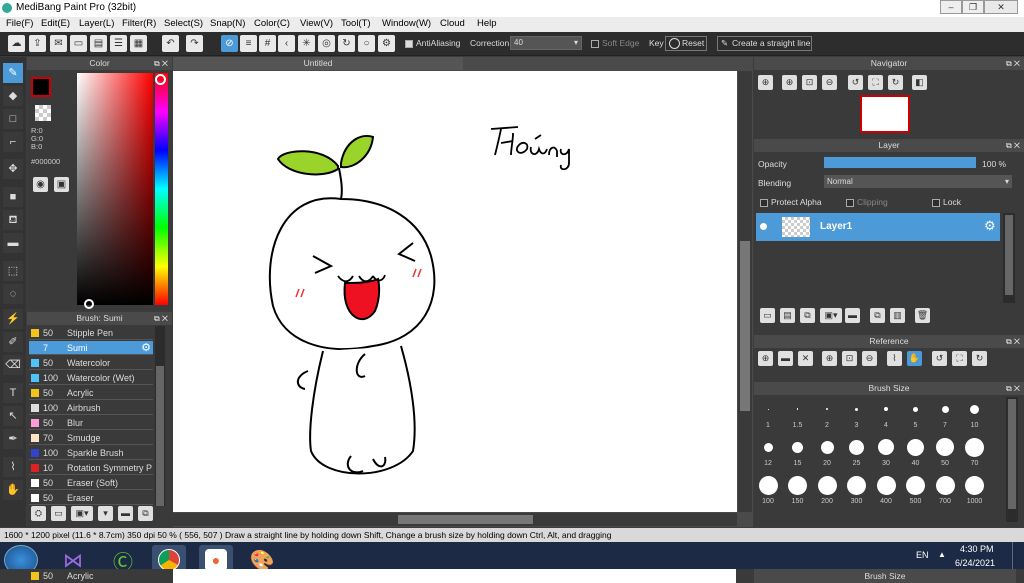 This screenshot has height=583, width=1024. Describe the element at coordinates (13, 439) in the screenshot. I see `divide-tool-icon: ✒` at that location.